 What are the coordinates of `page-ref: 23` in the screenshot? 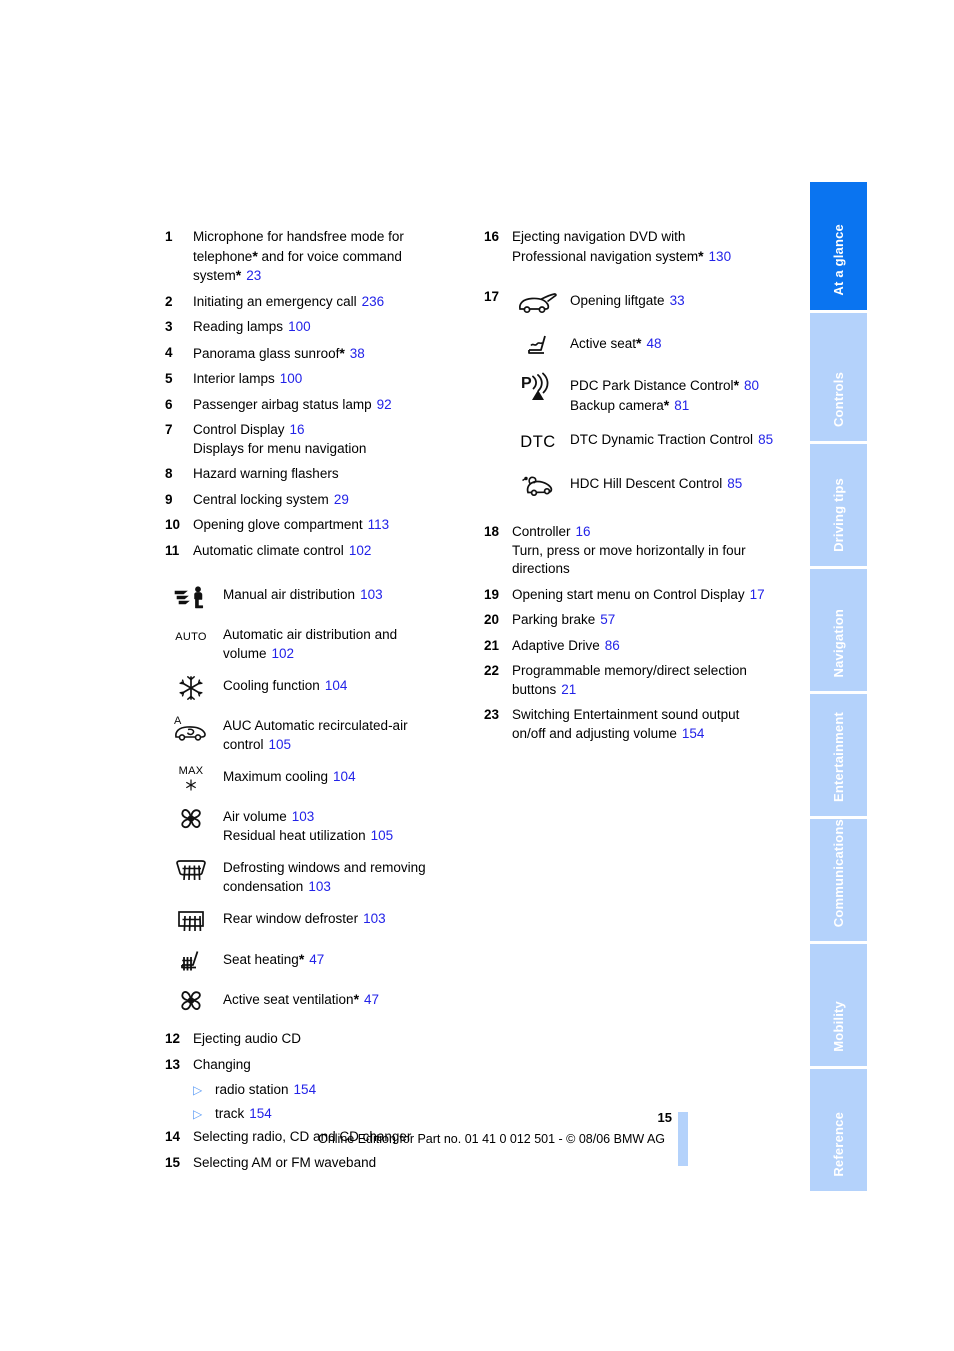 It's located at (253, 275).